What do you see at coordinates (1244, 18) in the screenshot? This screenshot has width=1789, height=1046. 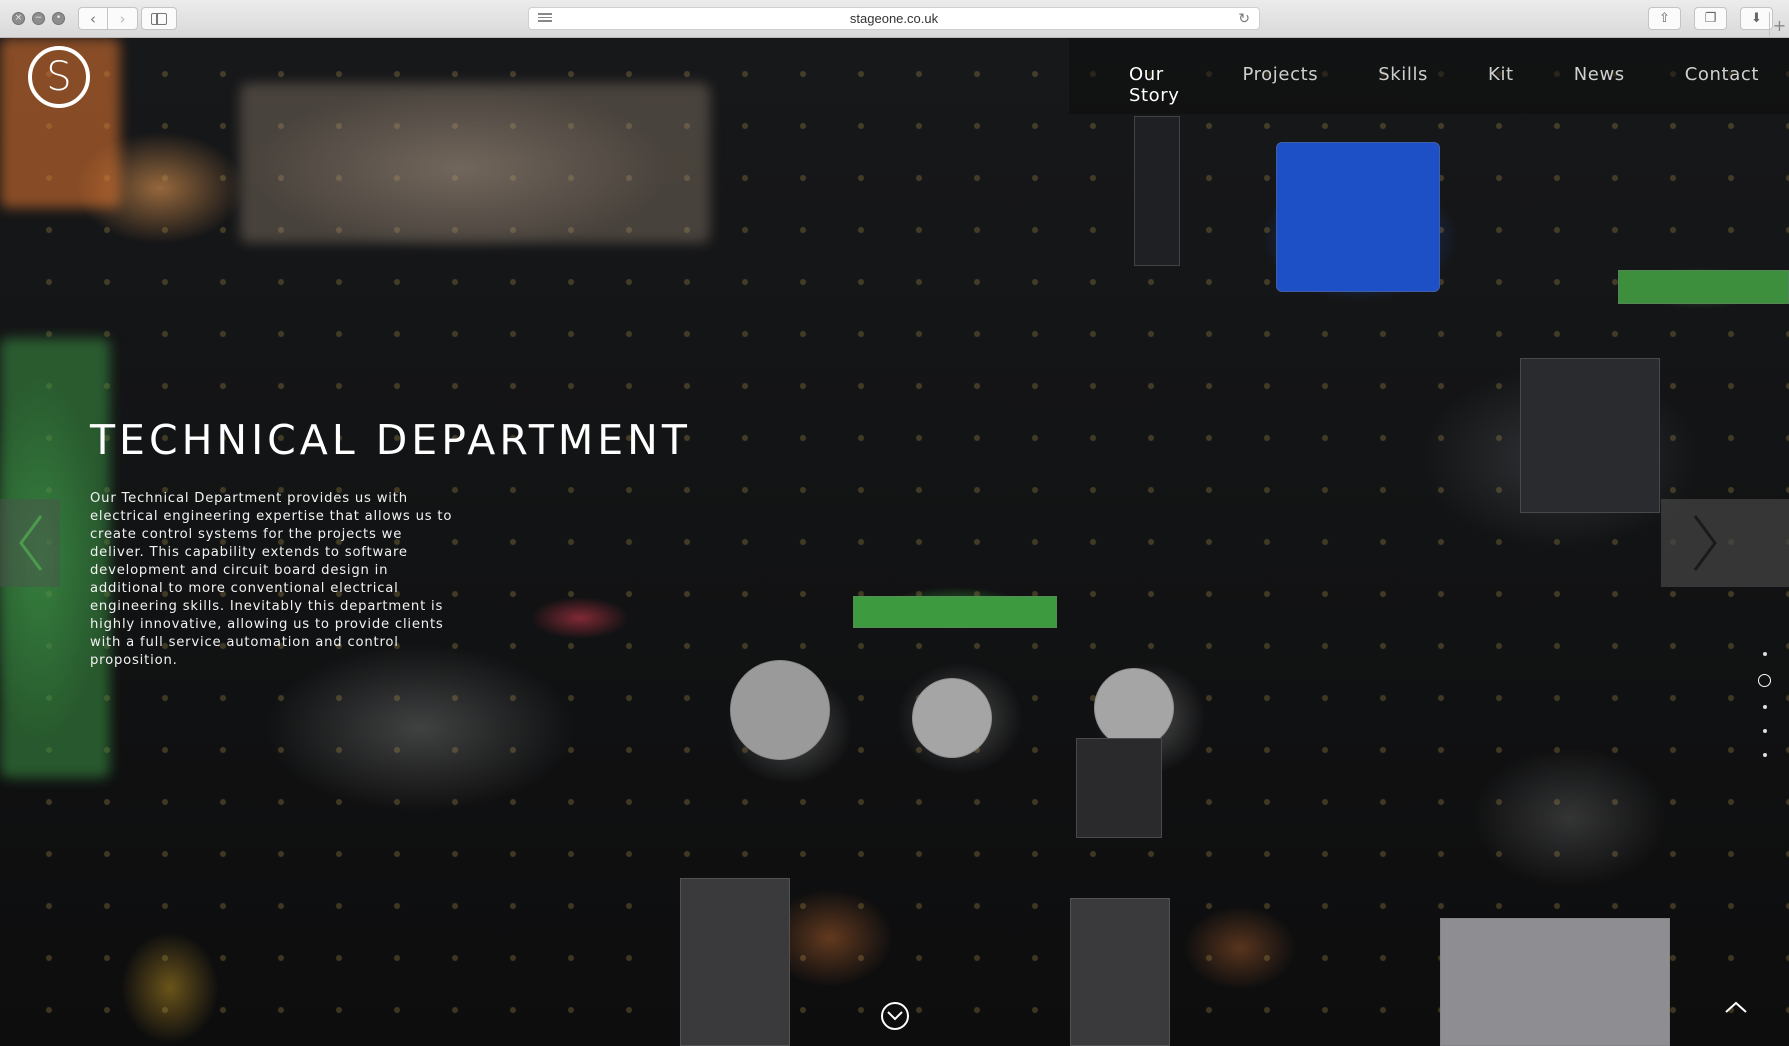 I see `reload-icon: ↻` at bounding box center [1244, 18].